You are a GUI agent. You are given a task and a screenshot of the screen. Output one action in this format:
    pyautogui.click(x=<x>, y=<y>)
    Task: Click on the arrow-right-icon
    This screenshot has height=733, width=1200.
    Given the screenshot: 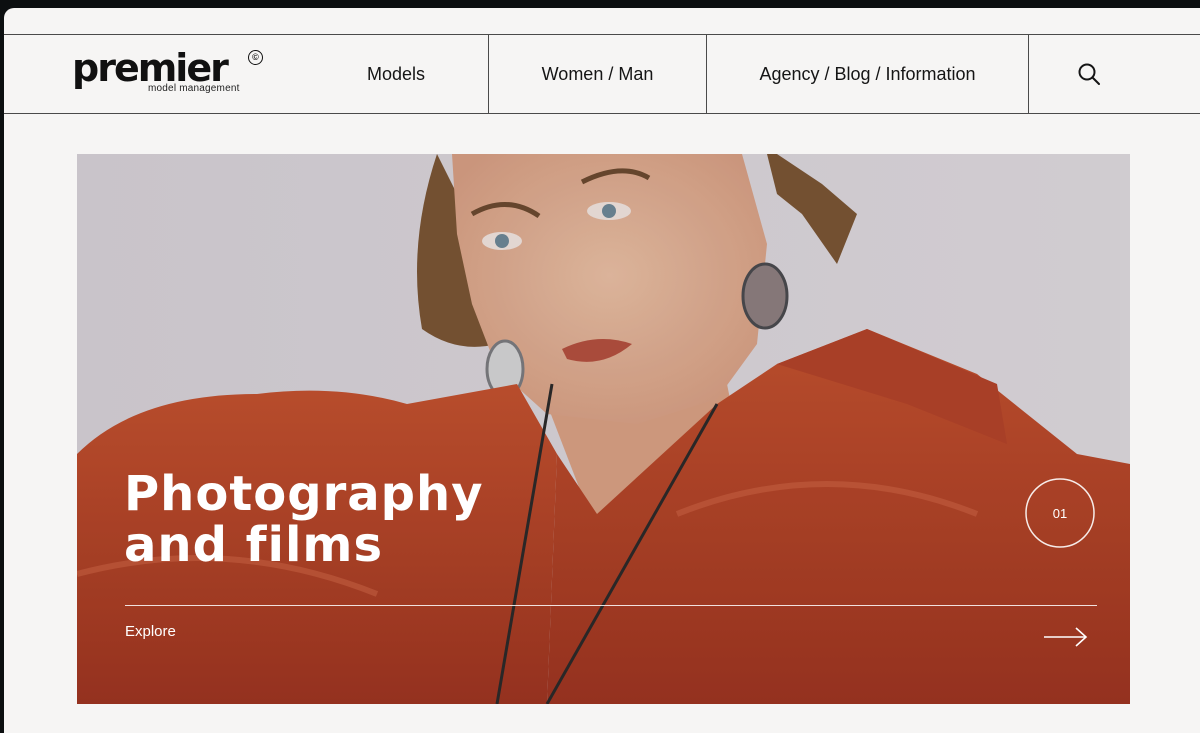 What is the action you would take?
    pyautogui.click(x=1066, y=637)
    